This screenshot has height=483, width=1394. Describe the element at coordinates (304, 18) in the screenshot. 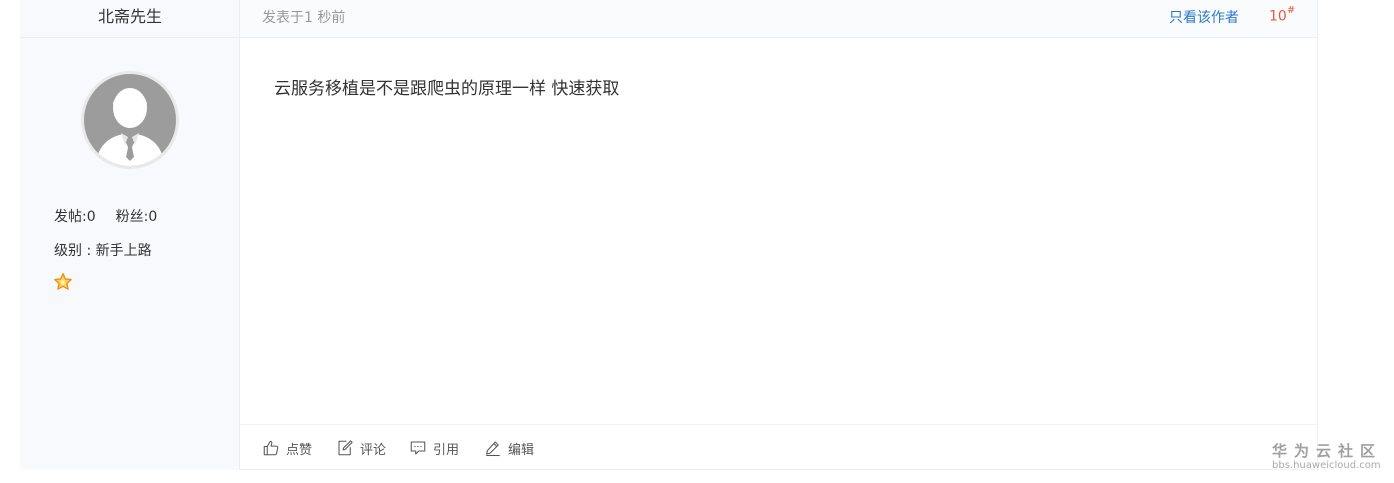

I see `post-time: 发表于1 秒前` at that location.